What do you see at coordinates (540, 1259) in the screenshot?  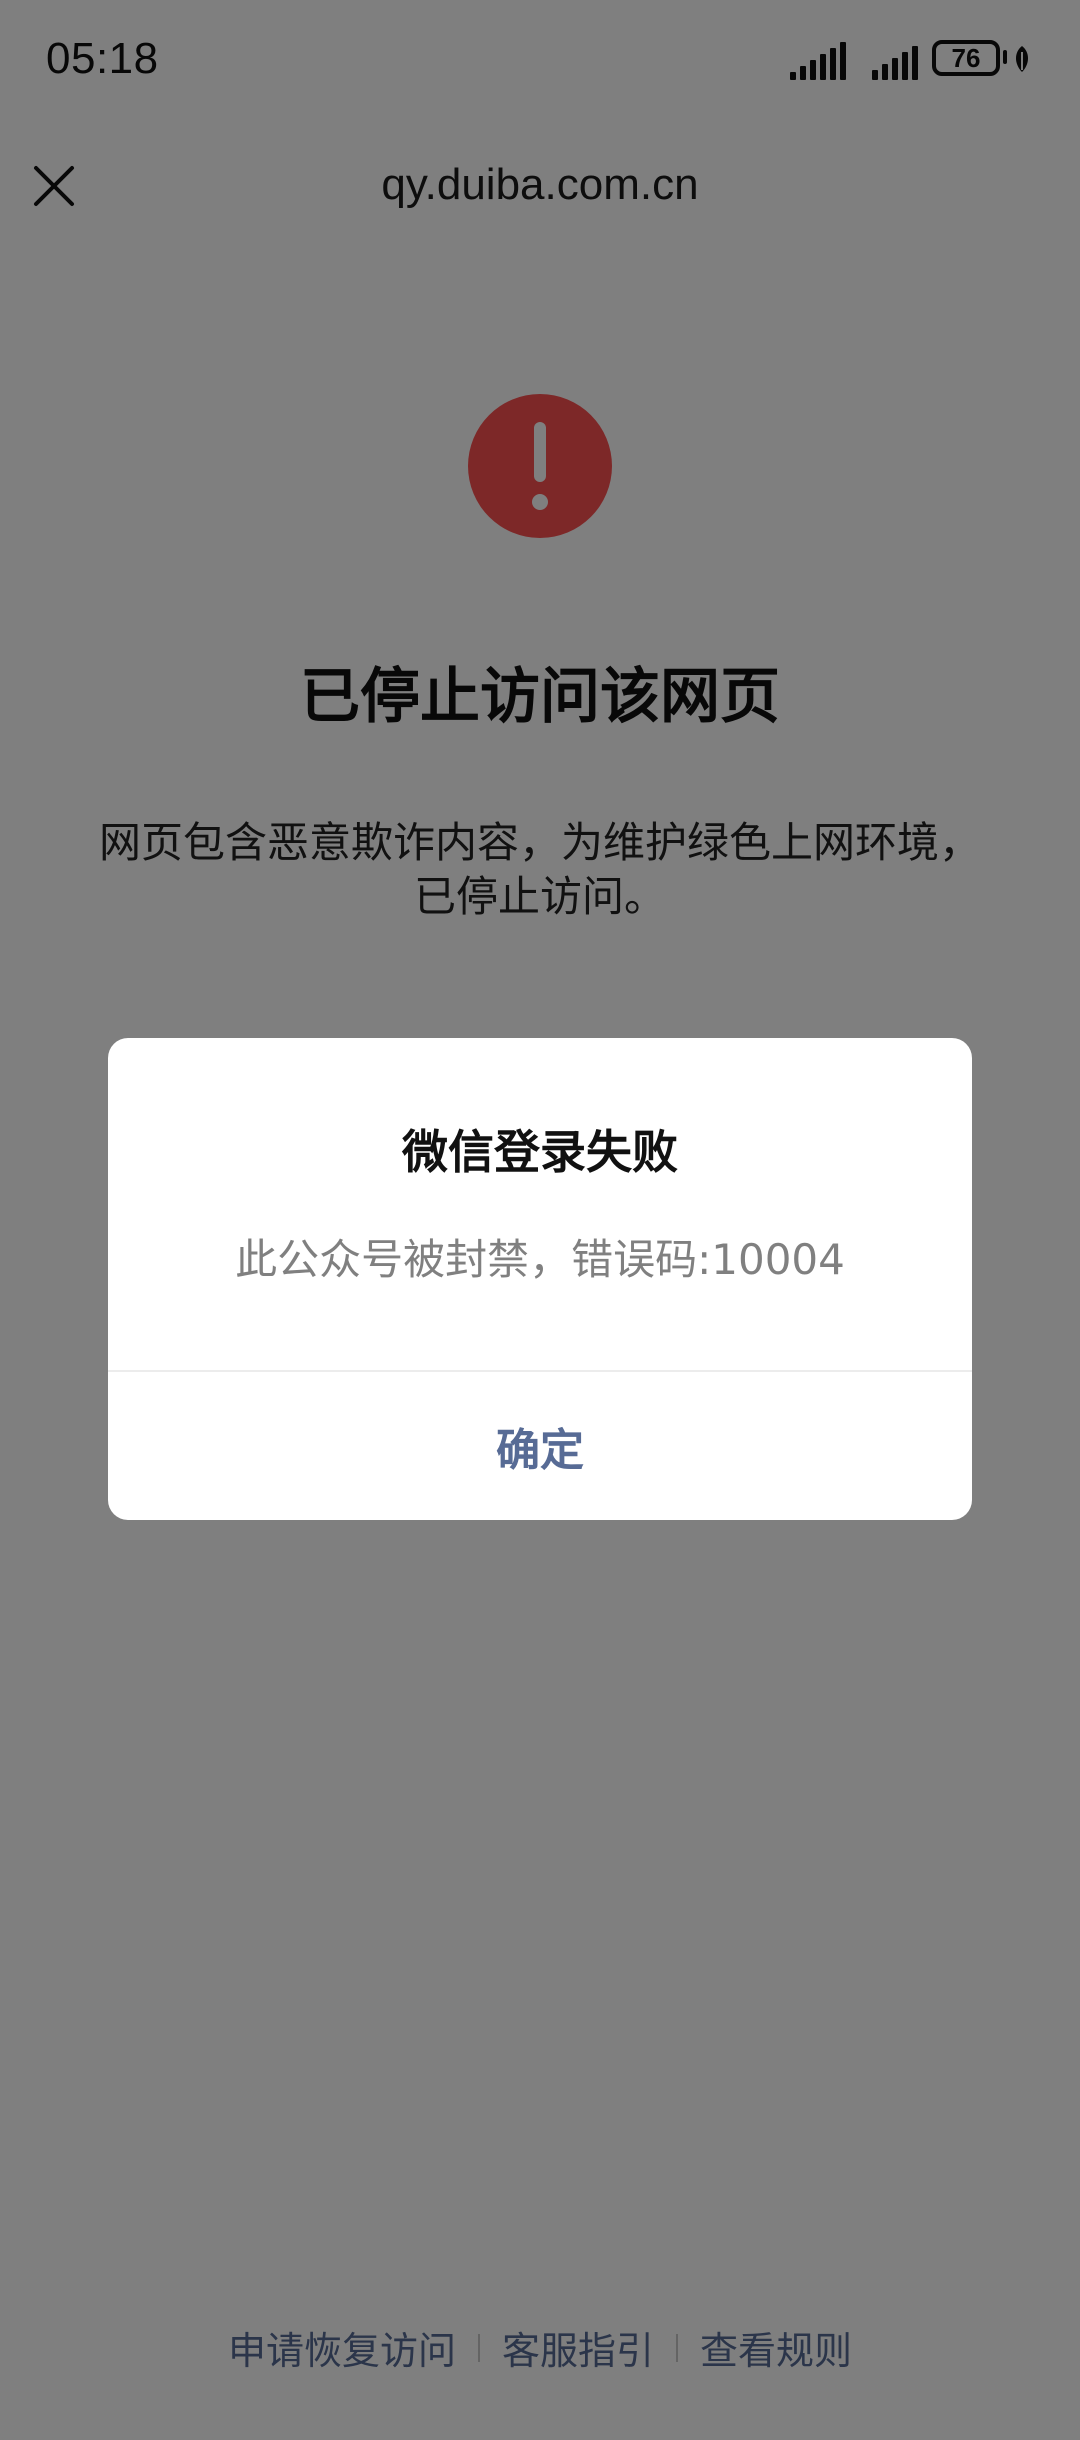 I see `dialog-message: 此公众号被封禁，错误码:10004` at bounding box center [540, 1259].